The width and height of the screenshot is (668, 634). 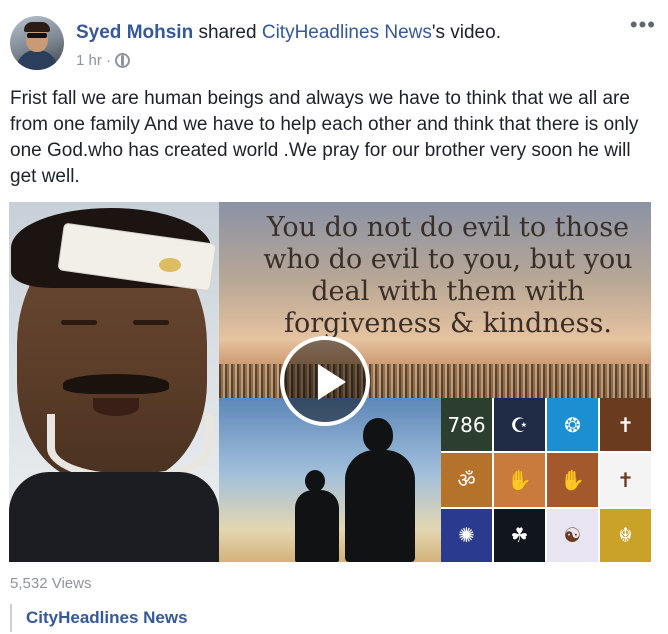 I want to click on thumb-eye-right, so click(x=151, y=322).